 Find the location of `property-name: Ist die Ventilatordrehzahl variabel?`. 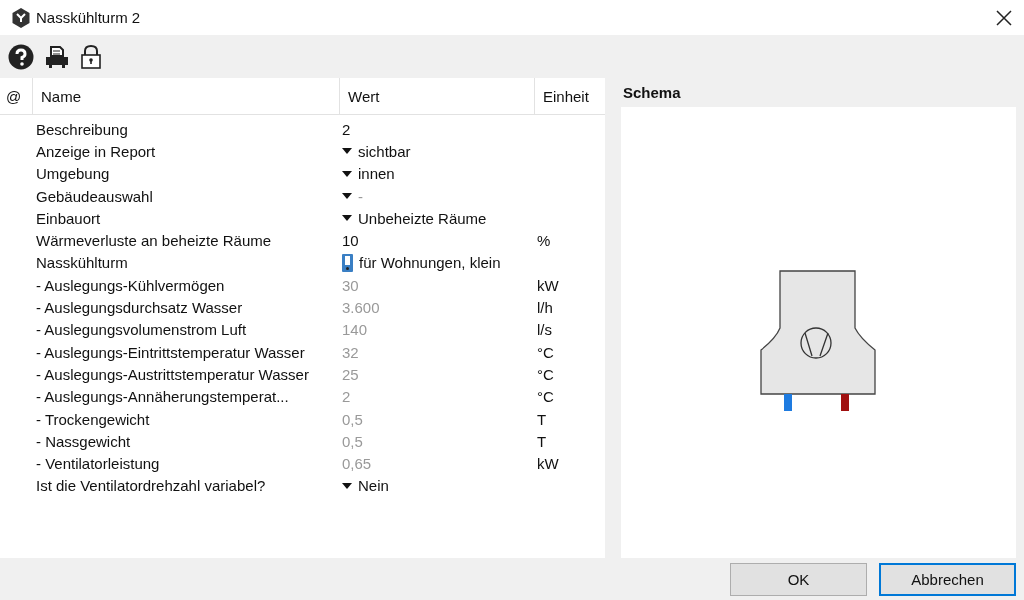

property-name: Ist die Ventilatordrehzahl variabel? is located at coordinates (151, 486).